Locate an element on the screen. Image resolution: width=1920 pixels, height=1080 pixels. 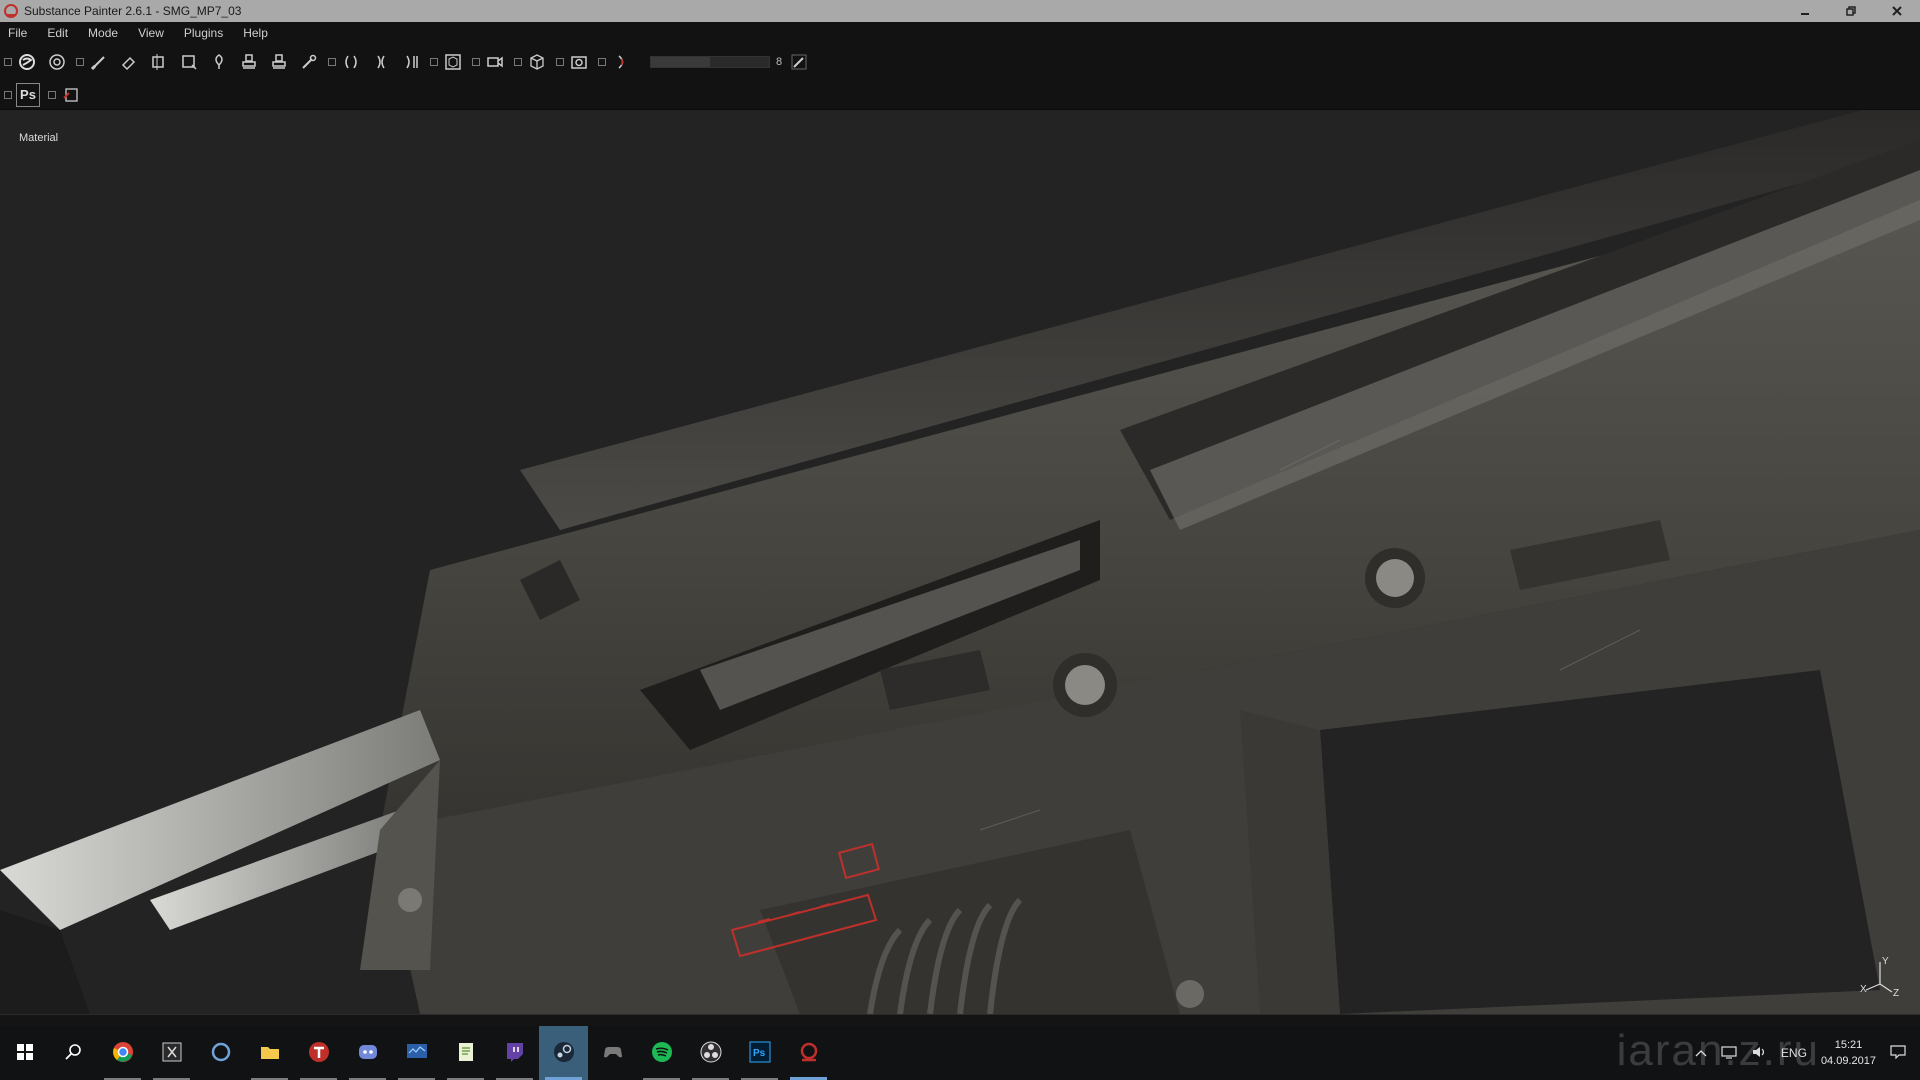
cortana-icon is located at coordinates (221, 1053).